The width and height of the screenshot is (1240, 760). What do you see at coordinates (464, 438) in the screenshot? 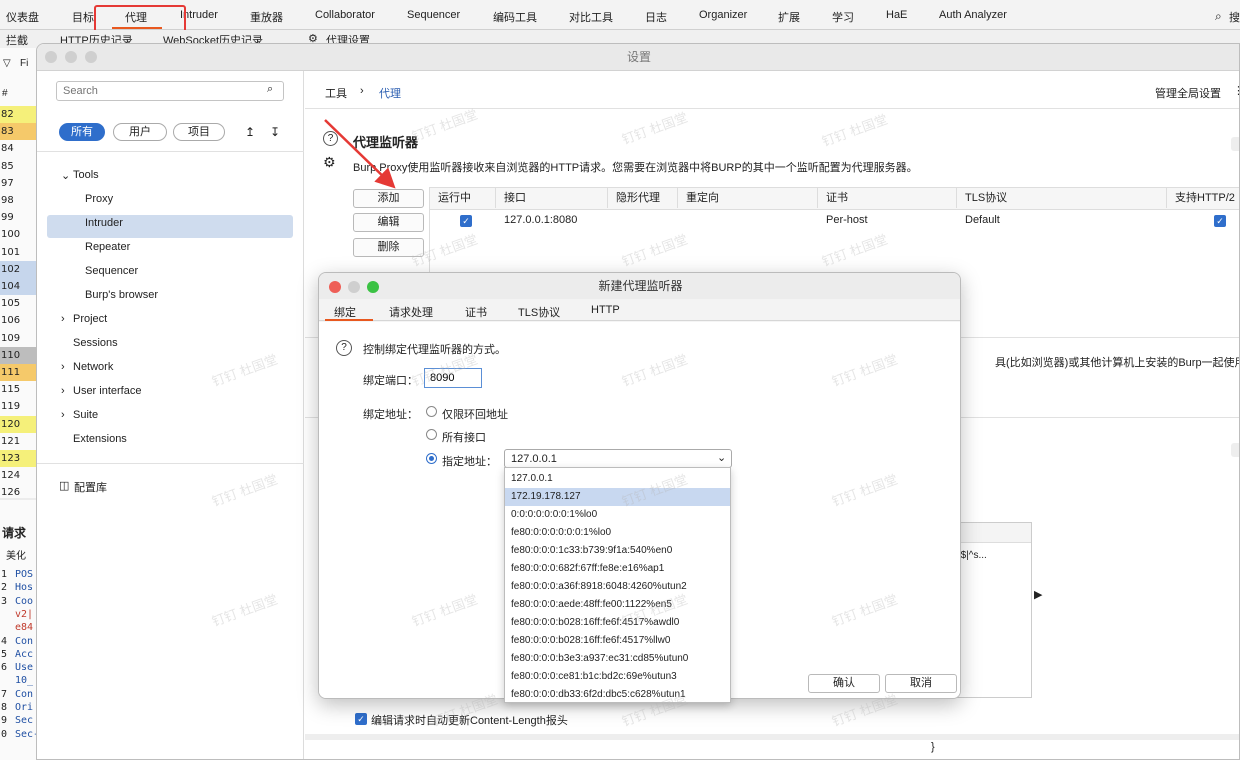
I see `radio-all-label: 所有接口` at bounding box center [464, 438].